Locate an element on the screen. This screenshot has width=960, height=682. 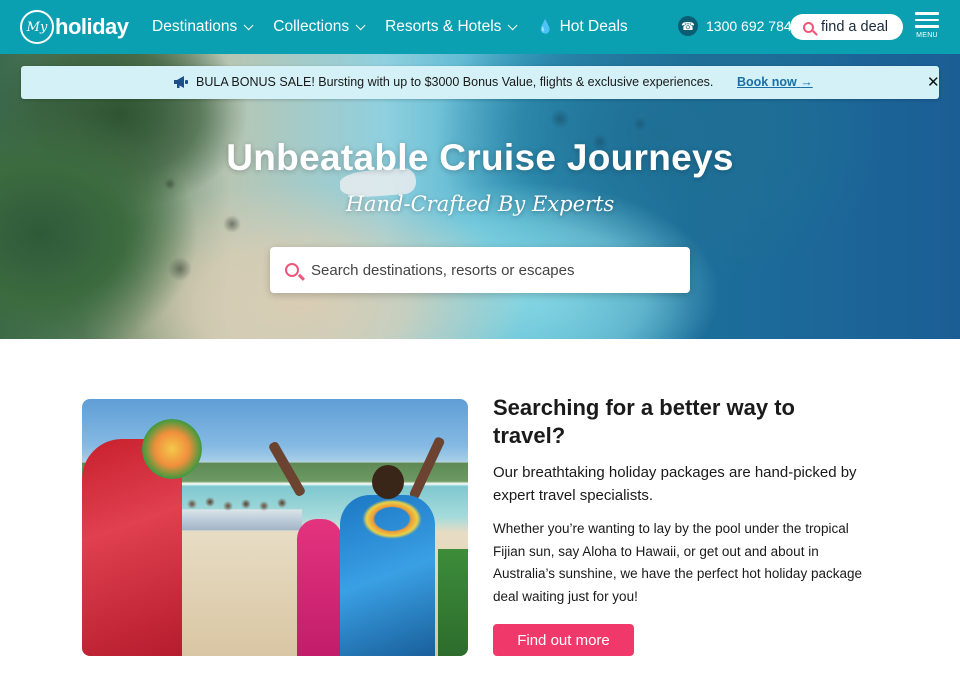
find-out-more-button: Find out more is located at coordinates (563, 640).